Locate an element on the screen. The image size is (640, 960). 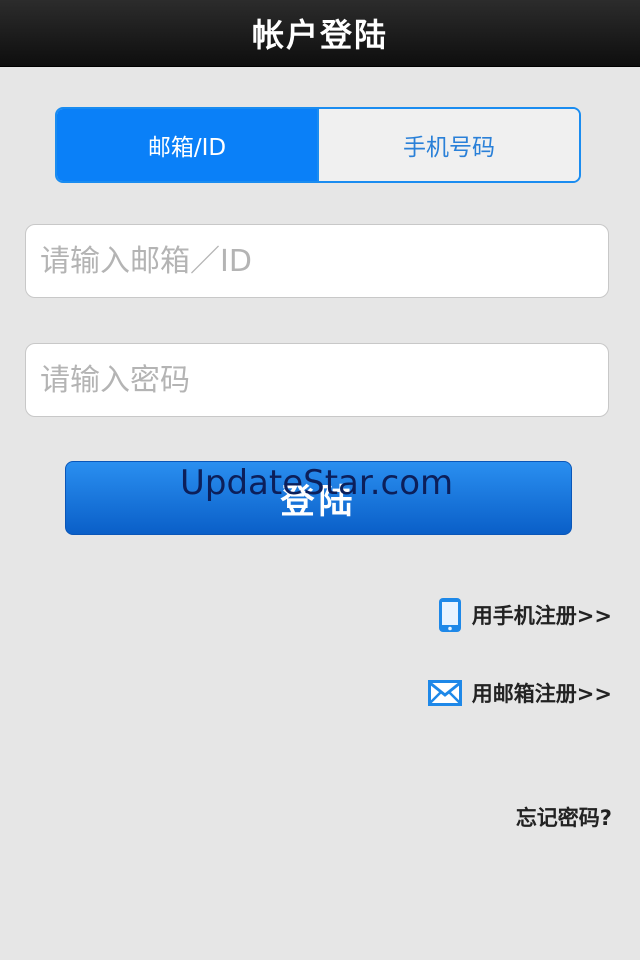
email-field-container is located at coordinates (317, 261).